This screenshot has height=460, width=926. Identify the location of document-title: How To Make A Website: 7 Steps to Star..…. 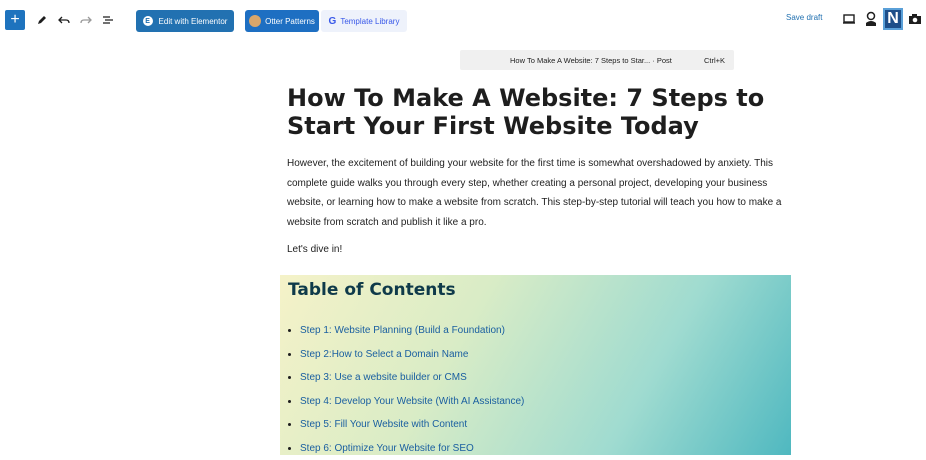
(591, 60).